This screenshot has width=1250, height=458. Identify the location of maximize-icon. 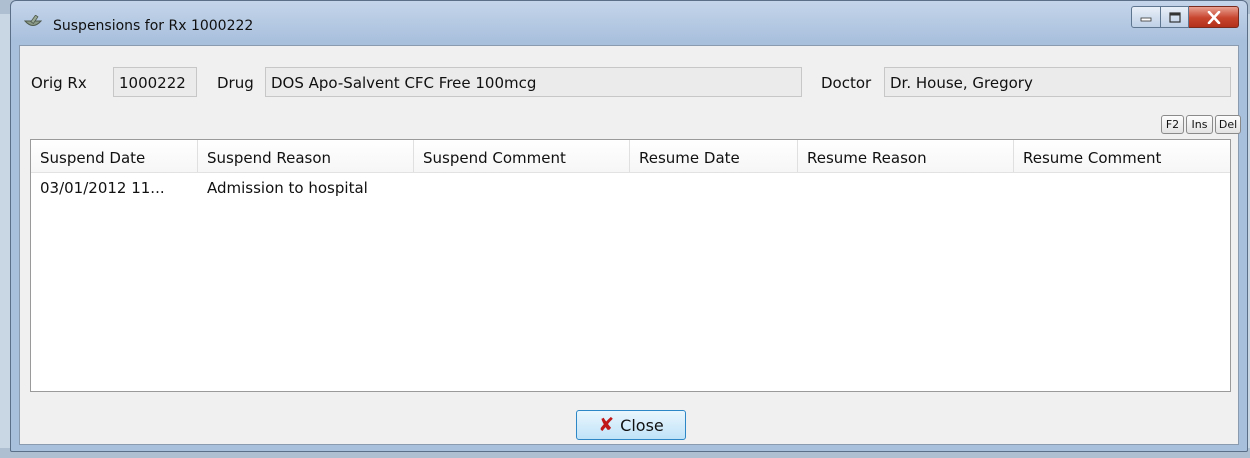
(1174, 17).